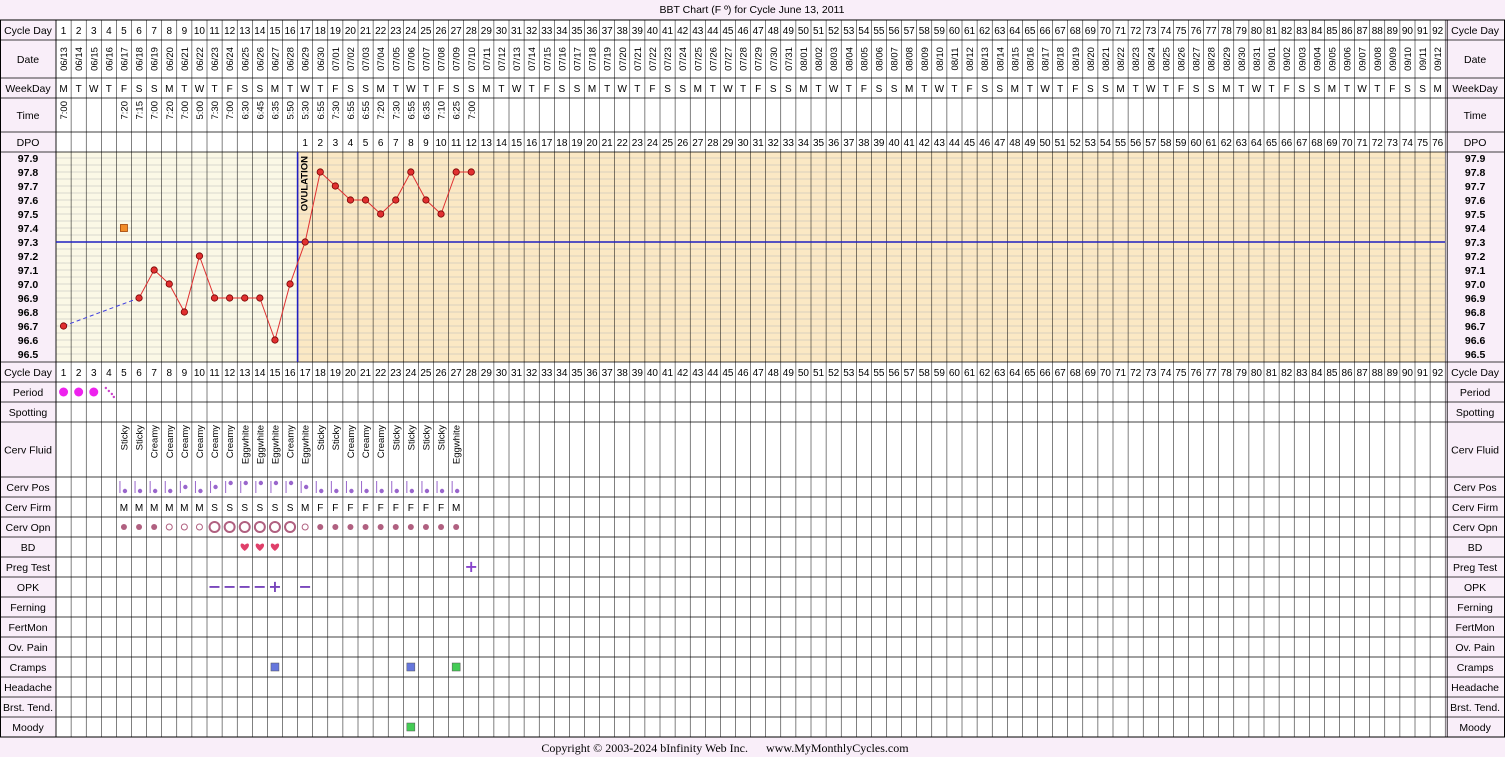 This screenshot has height=757, width=1505. I want to click on y-tick-left: 97.0, so click(28, 285).